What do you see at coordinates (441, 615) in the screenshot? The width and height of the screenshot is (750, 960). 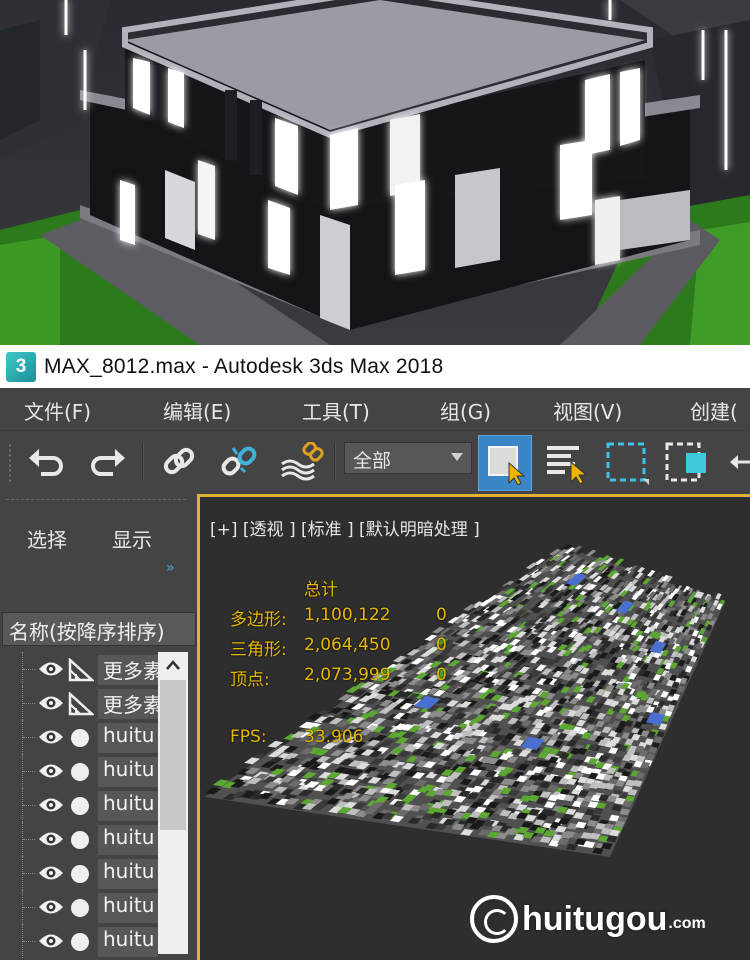 I see `stats-polygons-selected: 0` at bounding box center [441, 615].